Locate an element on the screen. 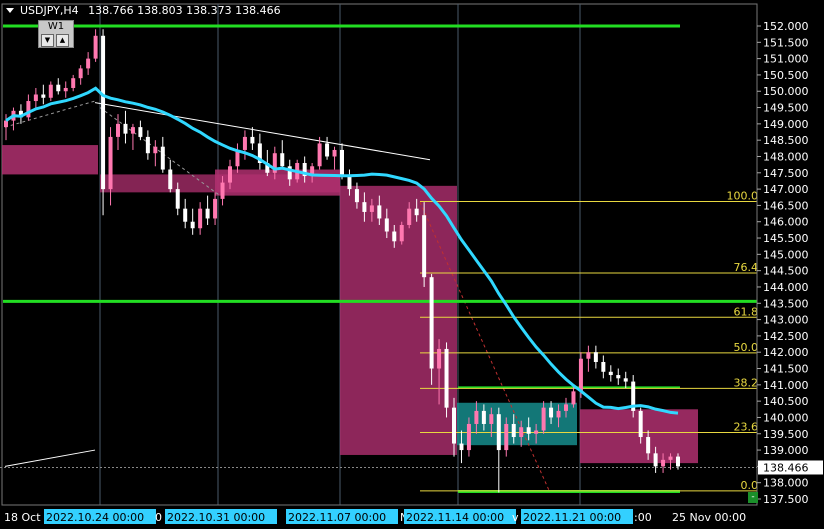  price-tick-label: 139.000 is located at coordinates (786, 450).